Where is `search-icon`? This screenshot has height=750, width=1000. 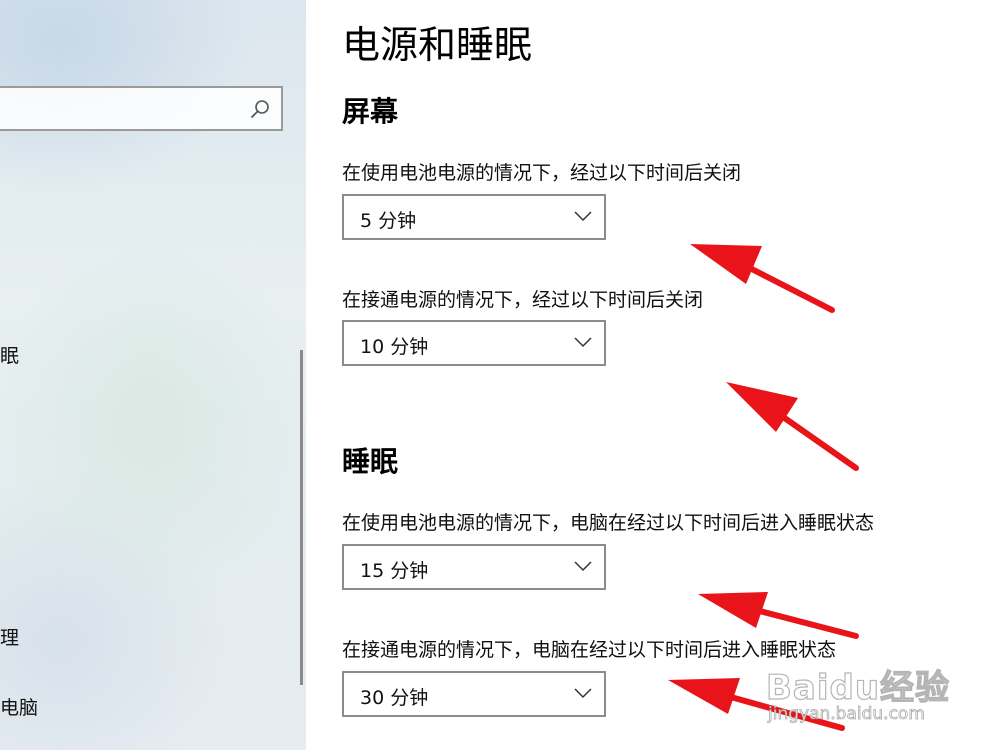
search-icon is located at coordinates (260, 109).